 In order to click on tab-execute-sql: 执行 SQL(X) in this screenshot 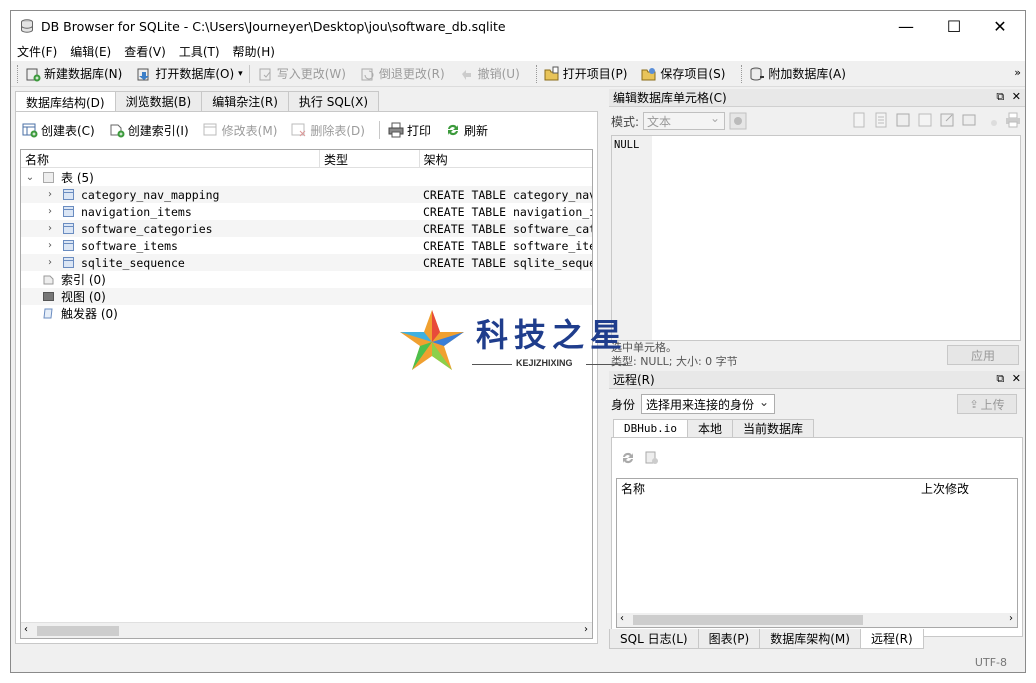, I will do `click(333, 101)`.